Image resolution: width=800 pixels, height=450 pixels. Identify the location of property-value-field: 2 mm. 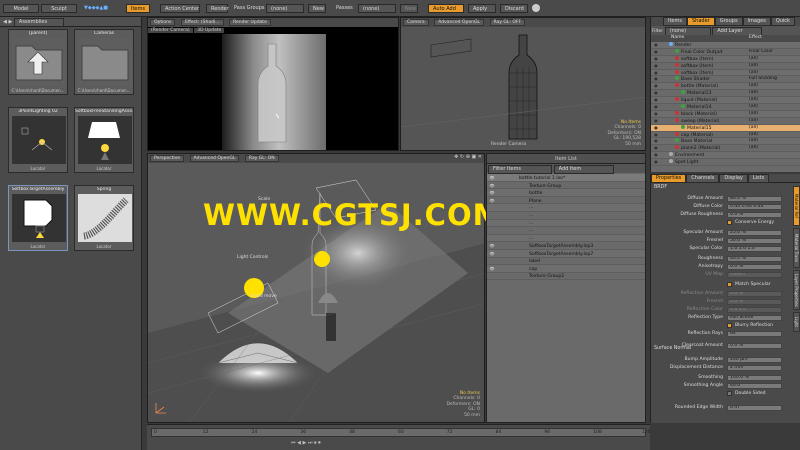
(754, 368).